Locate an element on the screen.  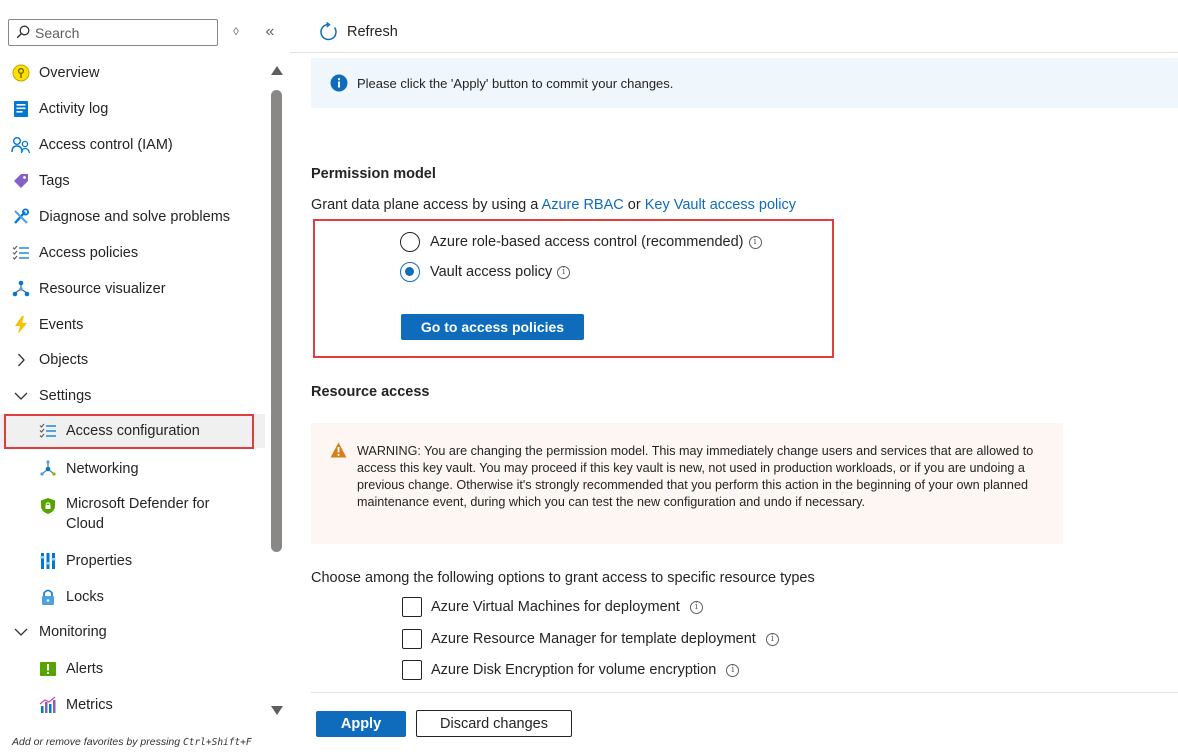
sidebar-item-networking: Networking is located at coordinates (132, 469).